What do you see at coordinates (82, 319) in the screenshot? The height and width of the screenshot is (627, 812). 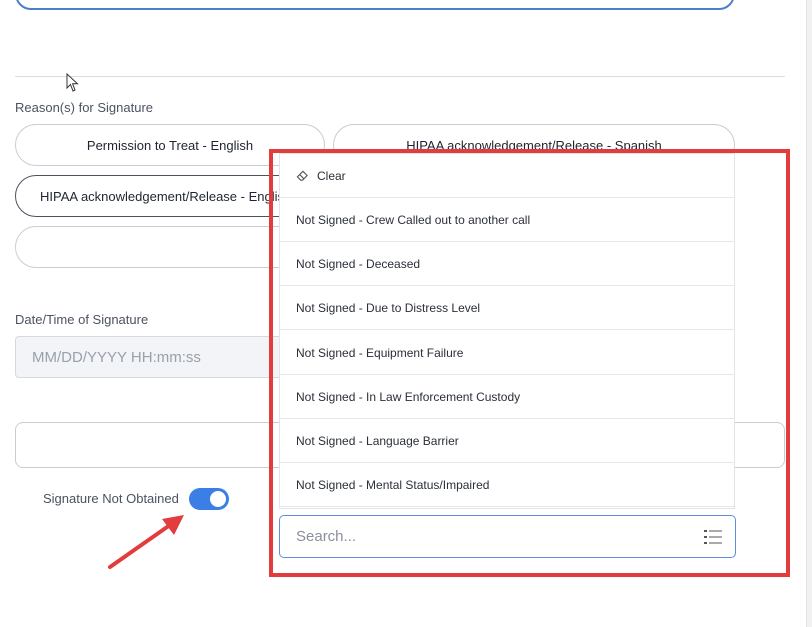 I see `date-label: Date/Time of Signature` at bounding box center [82, 319].